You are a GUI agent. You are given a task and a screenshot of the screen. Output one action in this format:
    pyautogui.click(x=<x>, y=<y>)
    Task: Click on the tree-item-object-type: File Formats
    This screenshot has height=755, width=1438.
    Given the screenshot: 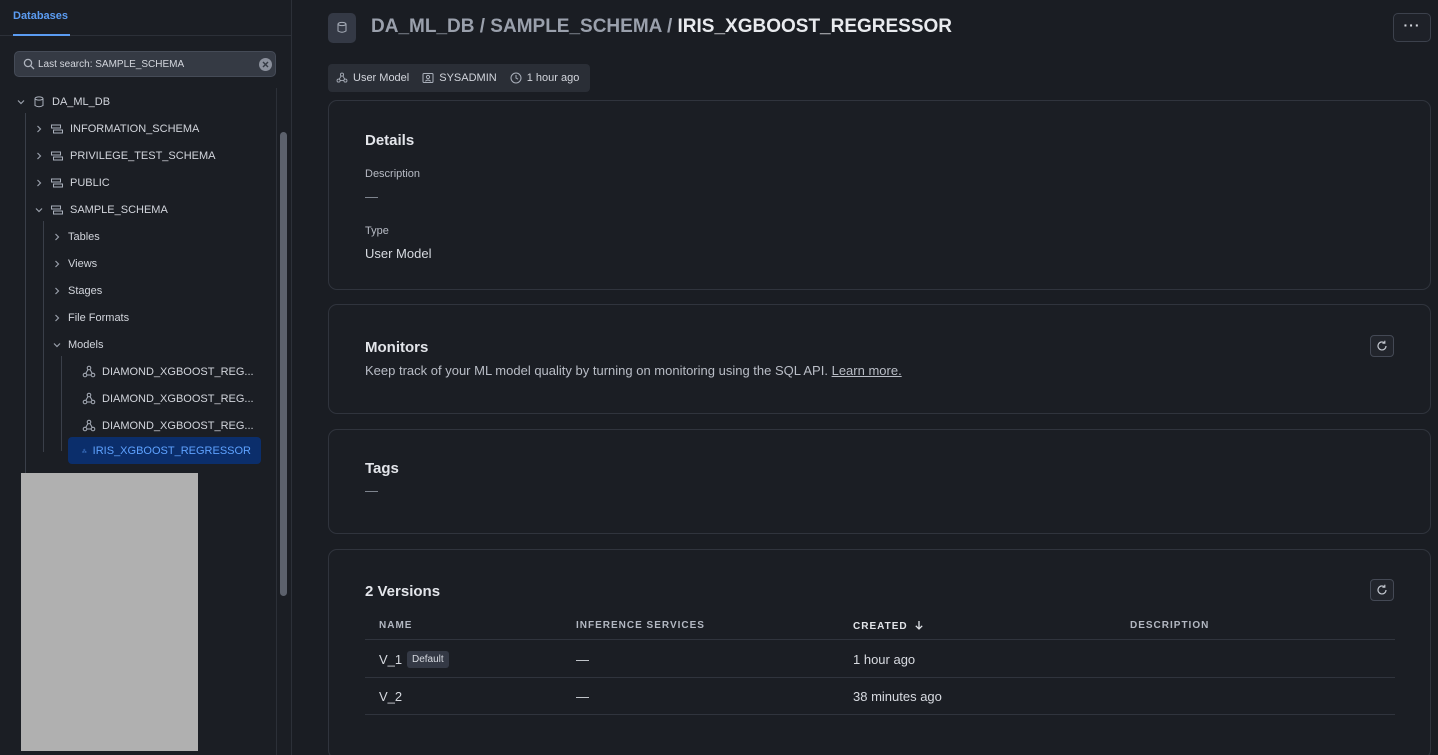 What is the action you would take?
    pyautogui.click(x=90, y=317)
    